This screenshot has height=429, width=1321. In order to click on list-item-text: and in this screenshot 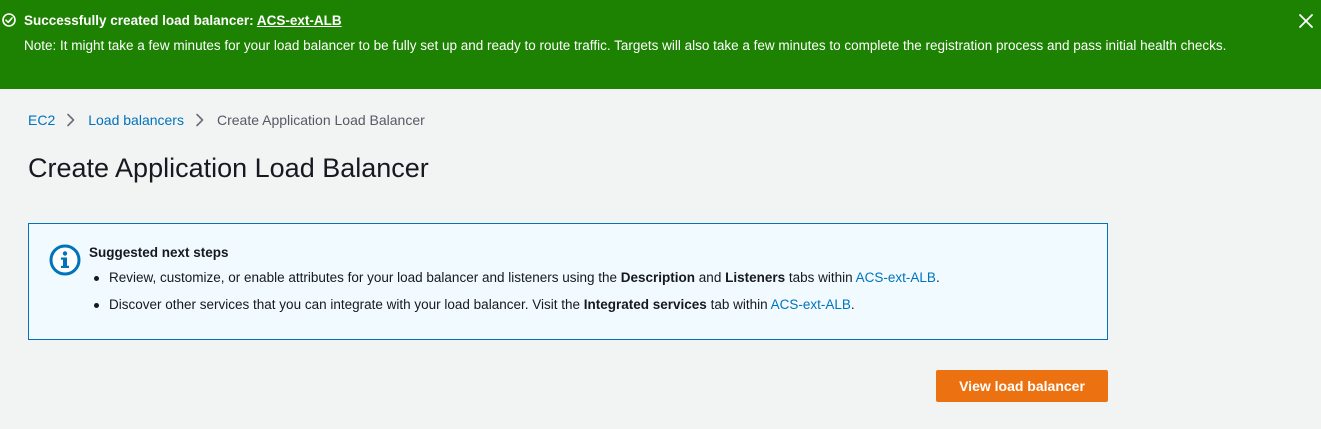, I will do `click(710, 277)`.